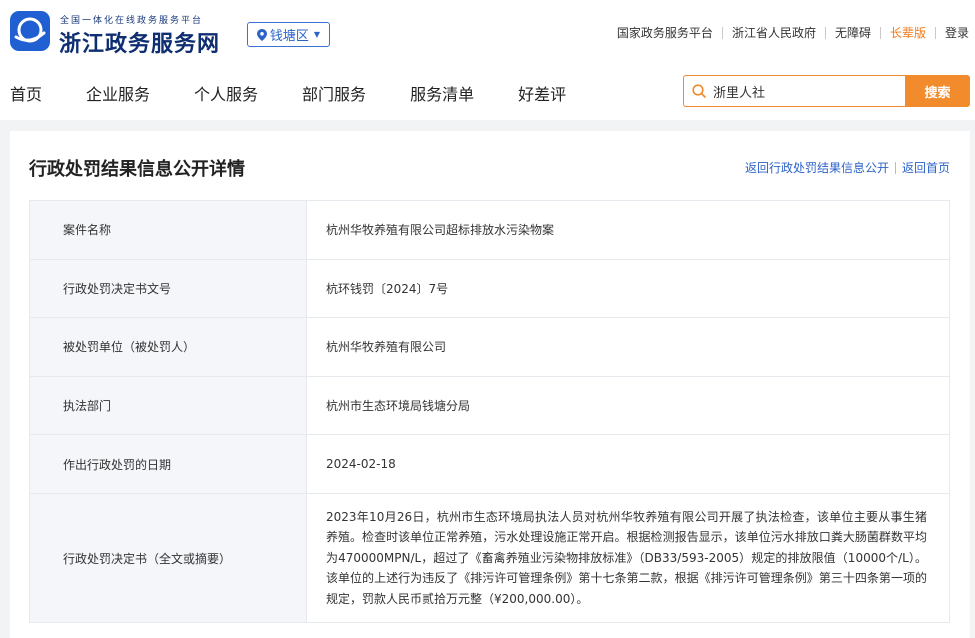 The width and height of the screenshot is (975, 638). I want to click on nav-item-department: 部门服务, so click(334, 93).